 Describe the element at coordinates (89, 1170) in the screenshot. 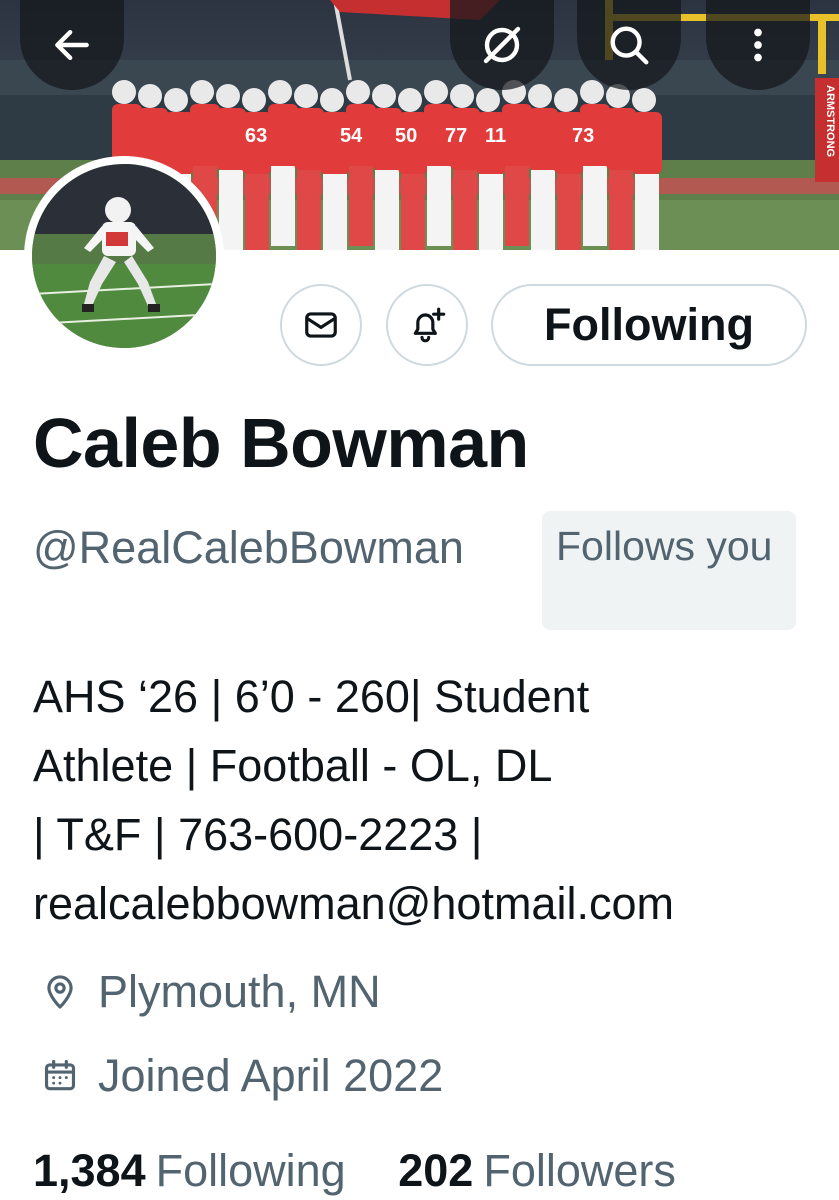

I see `following-count: 1,384` at that location.